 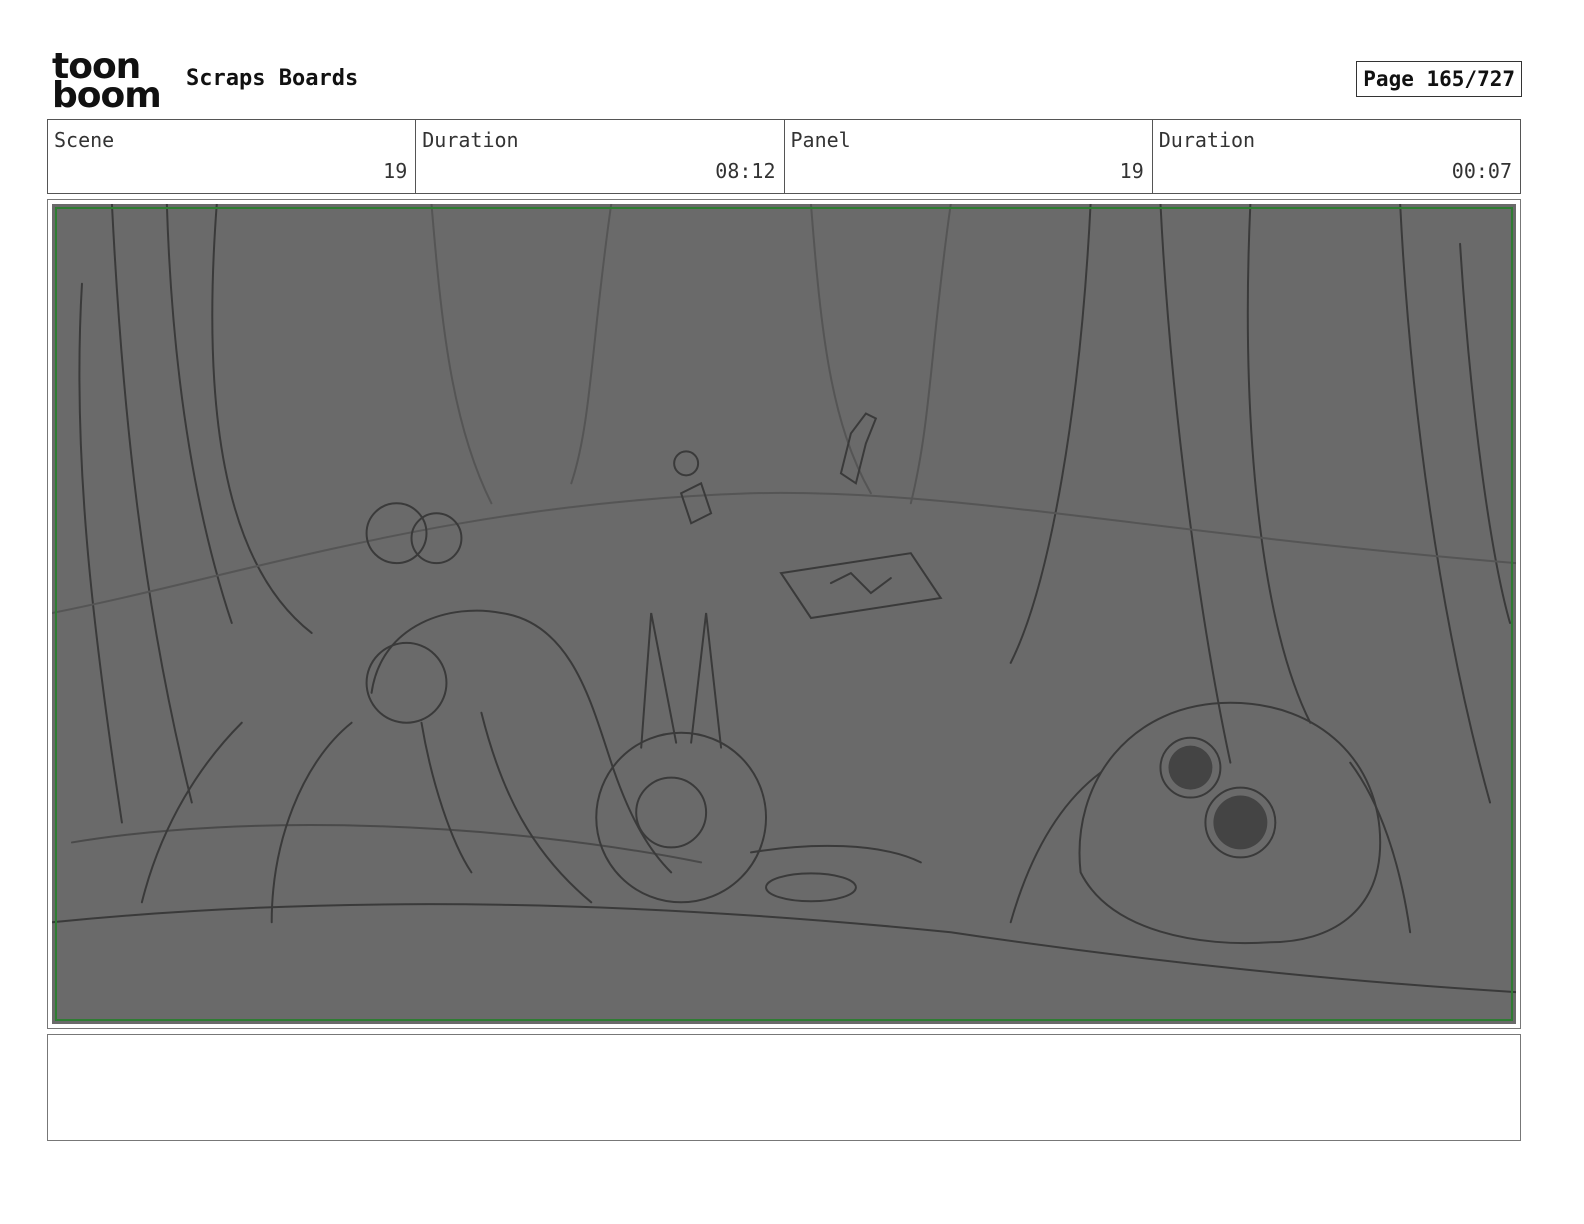 I want to click on toonboom-logo: toon boom, so click(x=108, y=82).